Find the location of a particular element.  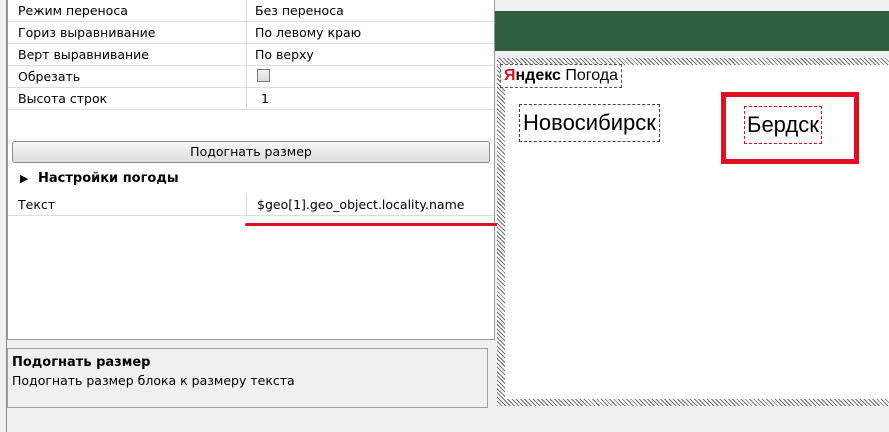

property-value: По верху is located at coordinates (284, 54).